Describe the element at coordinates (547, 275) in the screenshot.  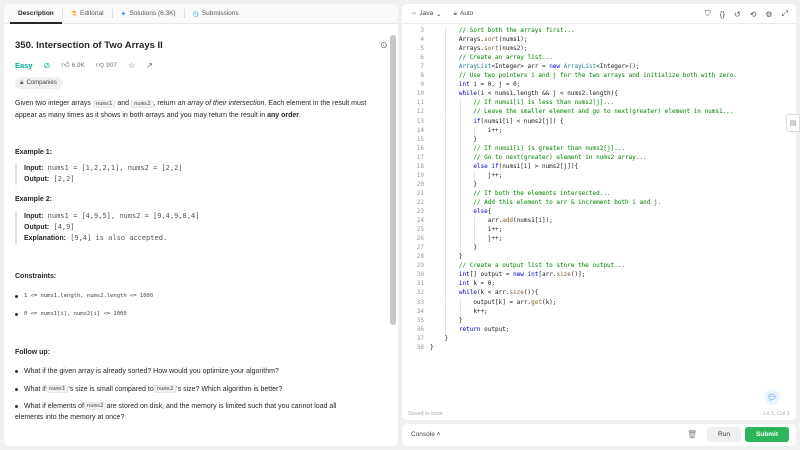
I see `code-token: [arr.` at that location.